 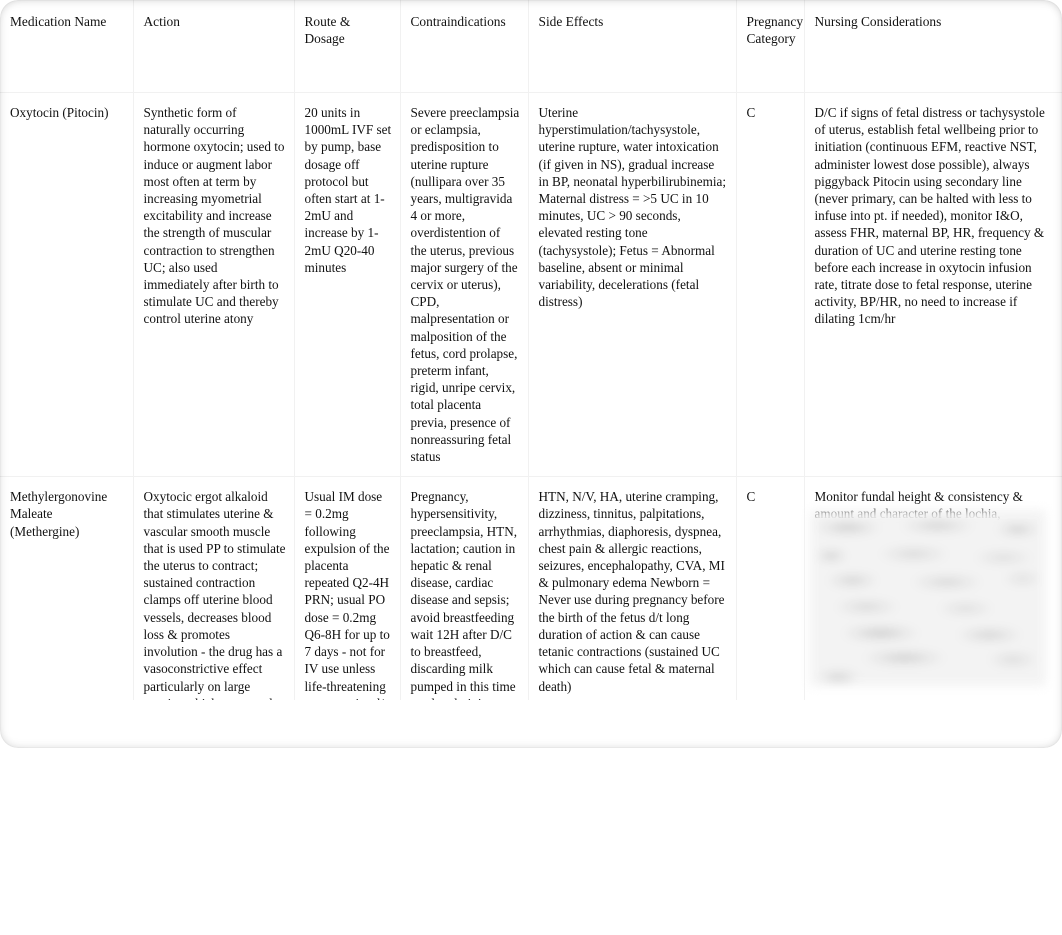 What do you see at coordinates (60, 514) in the screenshot?
I see `medication-name-text: Methylergonovine Maleate (Methergine)` at bounding box center [60, 514].